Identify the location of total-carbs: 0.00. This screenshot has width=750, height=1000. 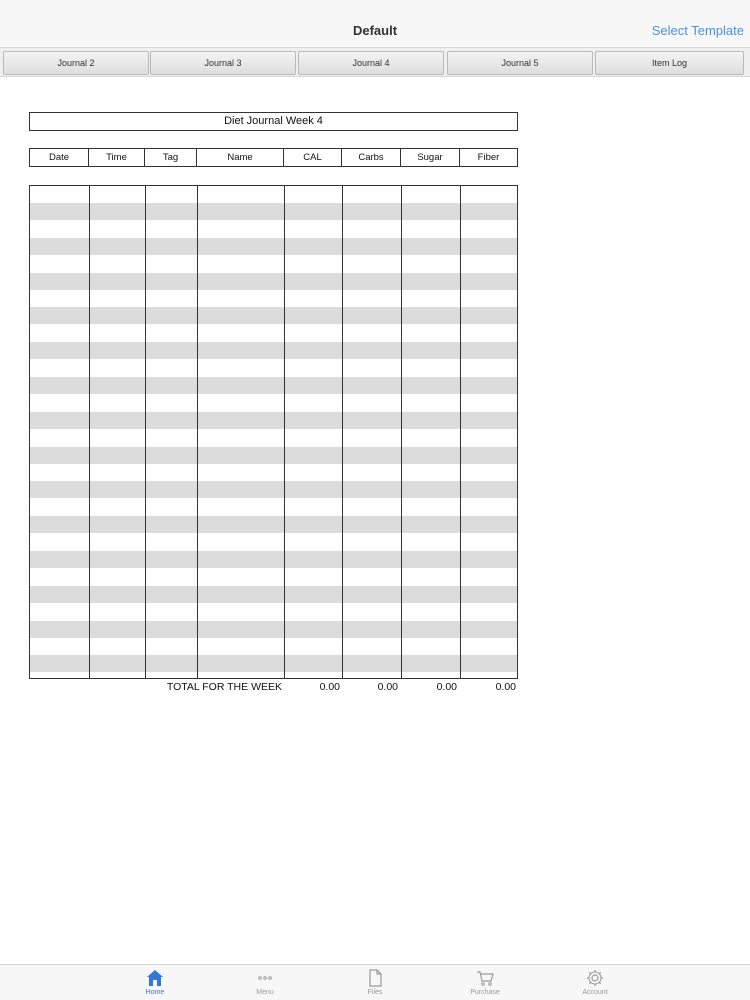
(387, 687).